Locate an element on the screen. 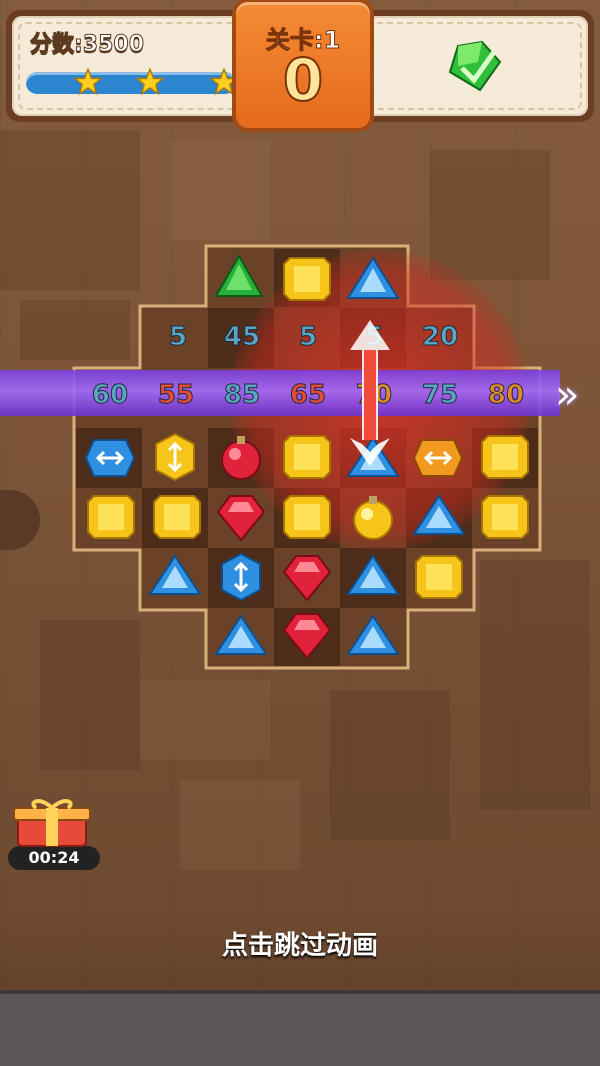 This screenshot has width=600, height=1066. combo-score: 60 is located at coordinates (110, 395).